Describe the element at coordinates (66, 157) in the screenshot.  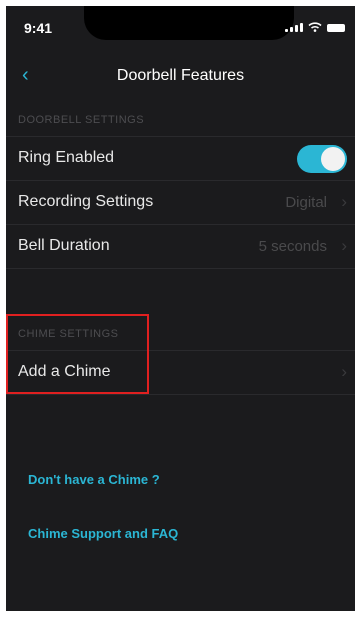
I see `ring-enabled-label: Ring Enabled` at that location.